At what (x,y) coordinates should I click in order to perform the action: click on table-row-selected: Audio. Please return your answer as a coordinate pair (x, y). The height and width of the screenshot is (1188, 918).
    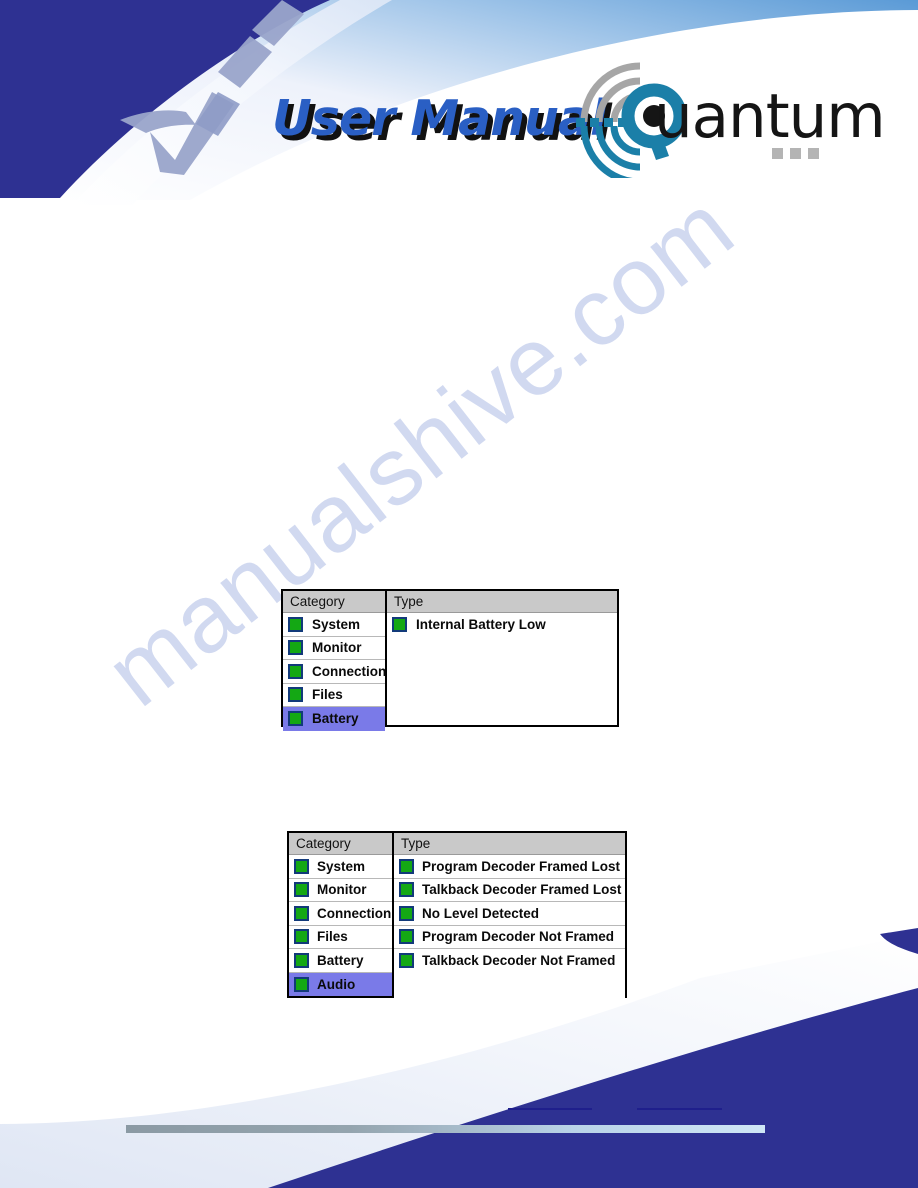
    Looking at the image, I should click on (340, 984).